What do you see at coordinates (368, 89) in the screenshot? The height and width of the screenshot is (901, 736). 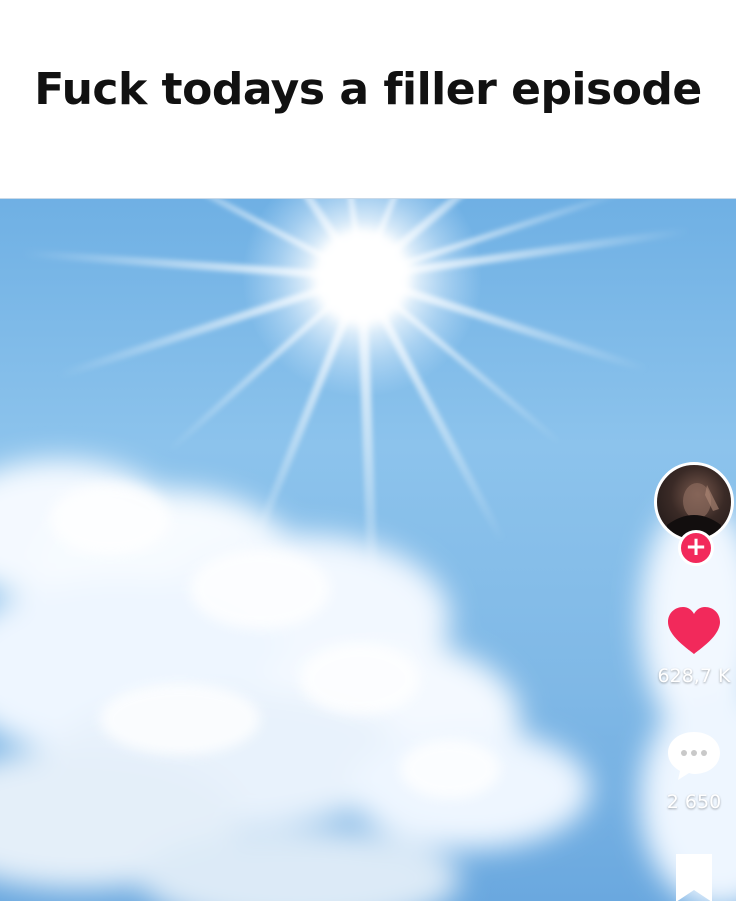 I see `caption-text: Fuck todays a filler episode` at bounding box center [368, 89].